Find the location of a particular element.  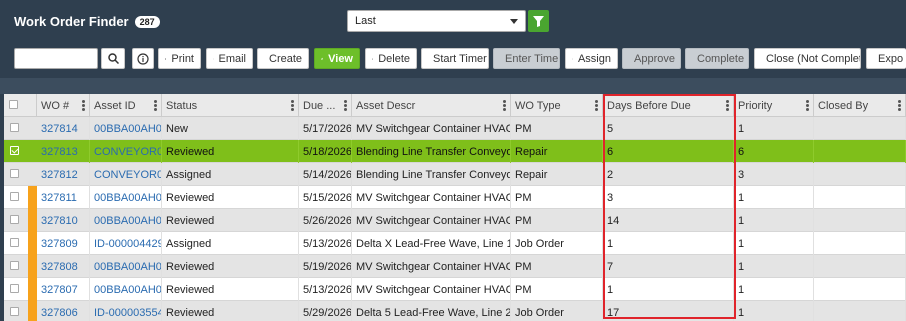

wo-number-link: 327806 is located at coordinates (63, 311).